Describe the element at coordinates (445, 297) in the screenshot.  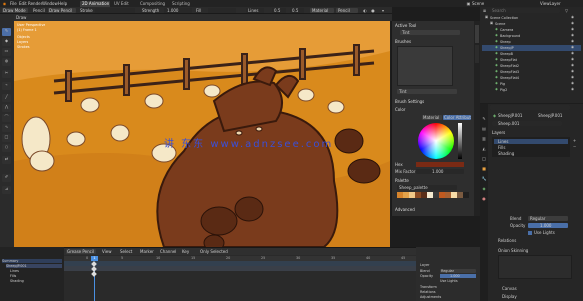
I see `tl-adjustments-section: Adjustments` at that location.